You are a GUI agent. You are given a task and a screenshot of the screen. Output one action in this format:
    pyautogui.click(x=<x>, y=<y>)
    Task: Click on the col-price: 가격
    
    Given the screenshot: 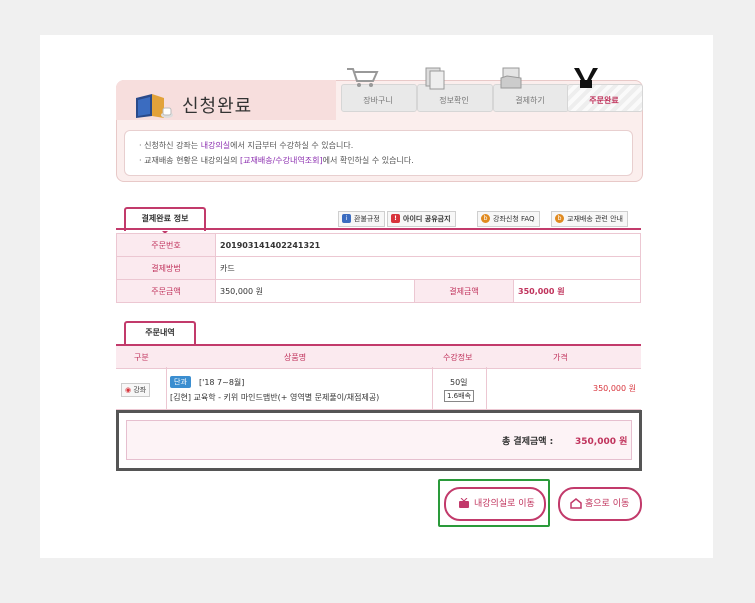 What is the action you would take?
    pyautogui.click(x=560, y=357)
    